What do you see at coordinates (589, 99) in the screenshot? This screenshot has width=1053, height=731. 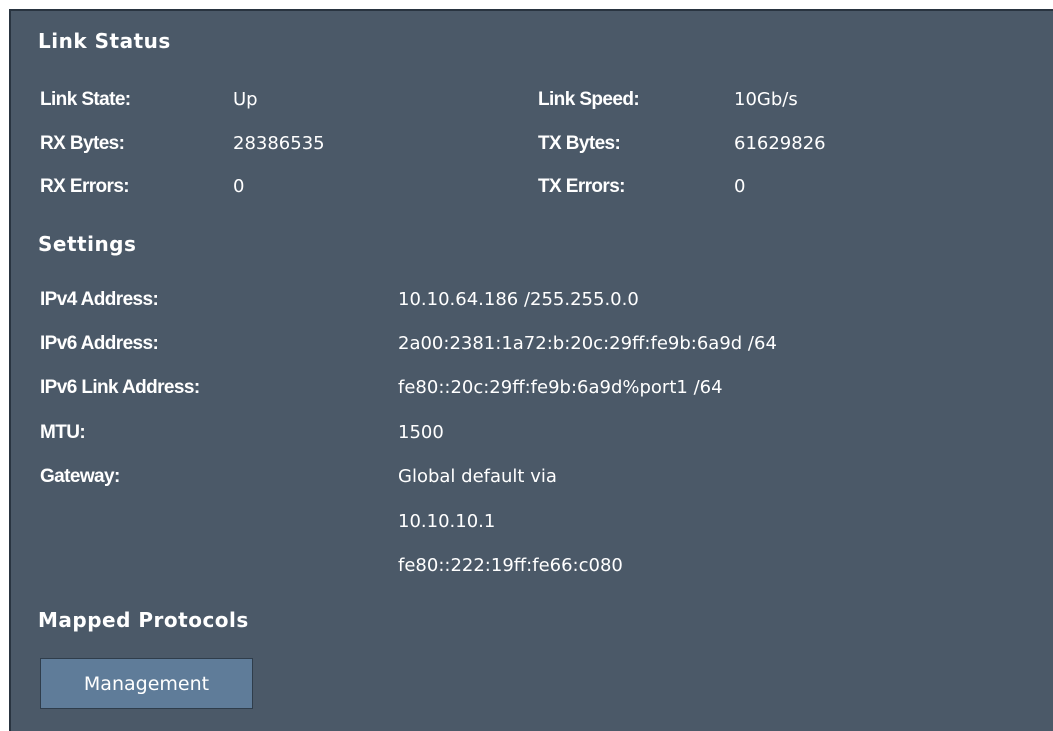 I see `link-speed-label: Link Speed:` at bounding box center [589, 99].